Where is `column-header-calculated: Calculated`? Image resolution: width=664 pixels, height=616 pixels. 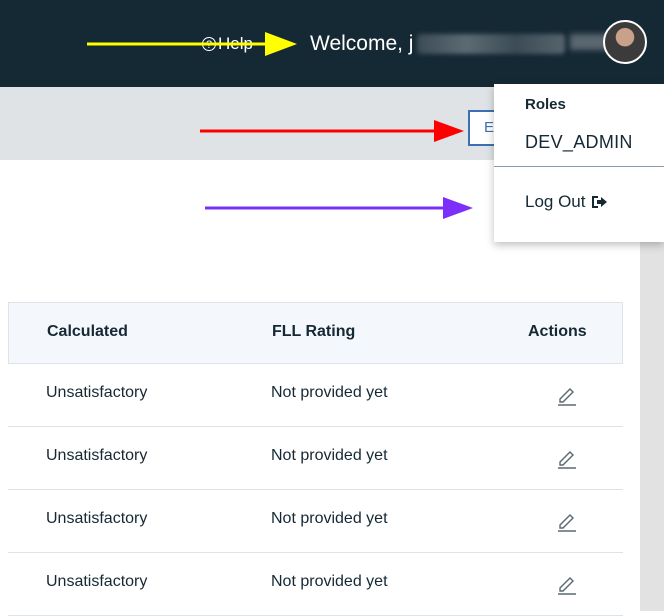 column-header-calculated: Calculated is located at coordinates (87, 332).